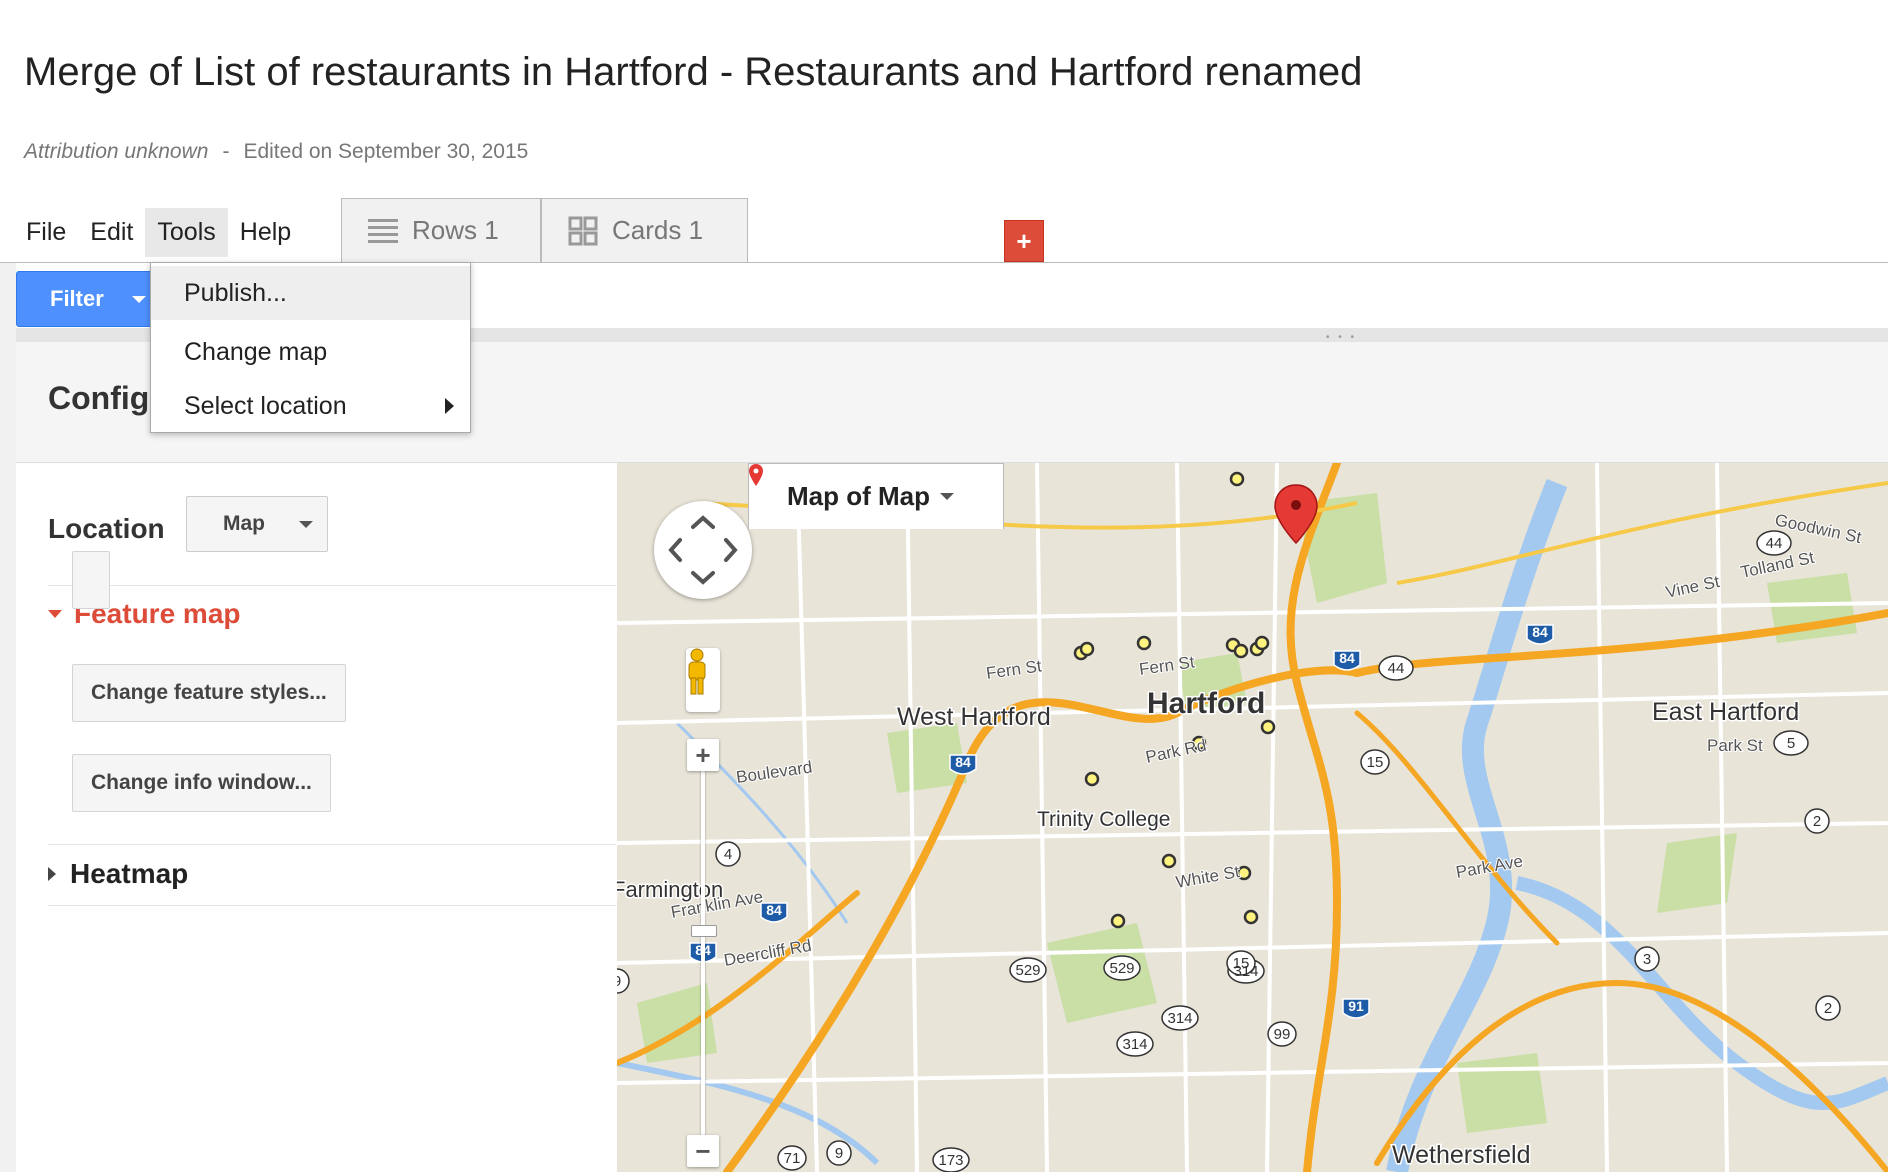 This screenshot has height=1172, width=1888. I want to click on zoom-in-button: +, so click(703, 755).